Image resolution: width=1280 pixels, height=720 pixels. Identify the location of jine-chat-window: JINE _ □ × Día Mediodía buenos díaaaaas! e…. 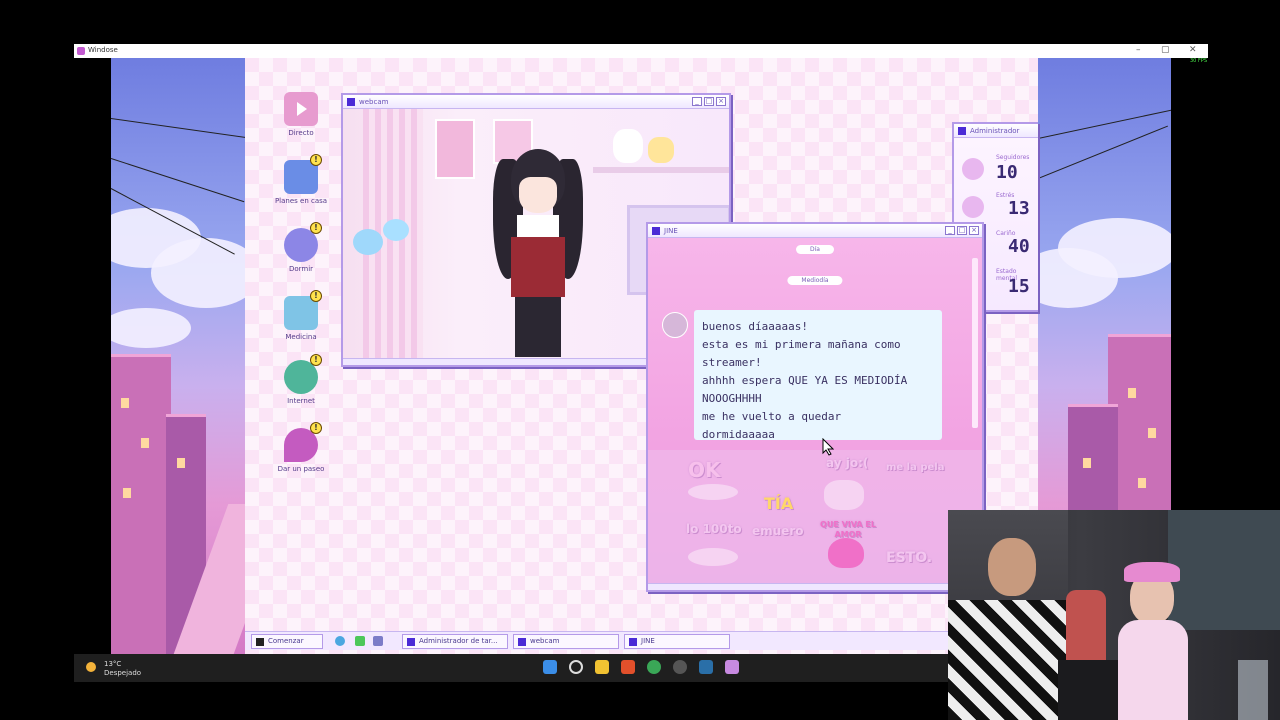
(815, 407).